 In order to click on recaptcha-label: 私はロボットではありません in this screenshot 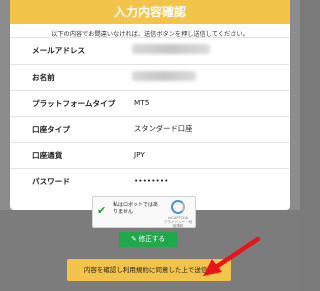, I will do `click(136, 208)`.